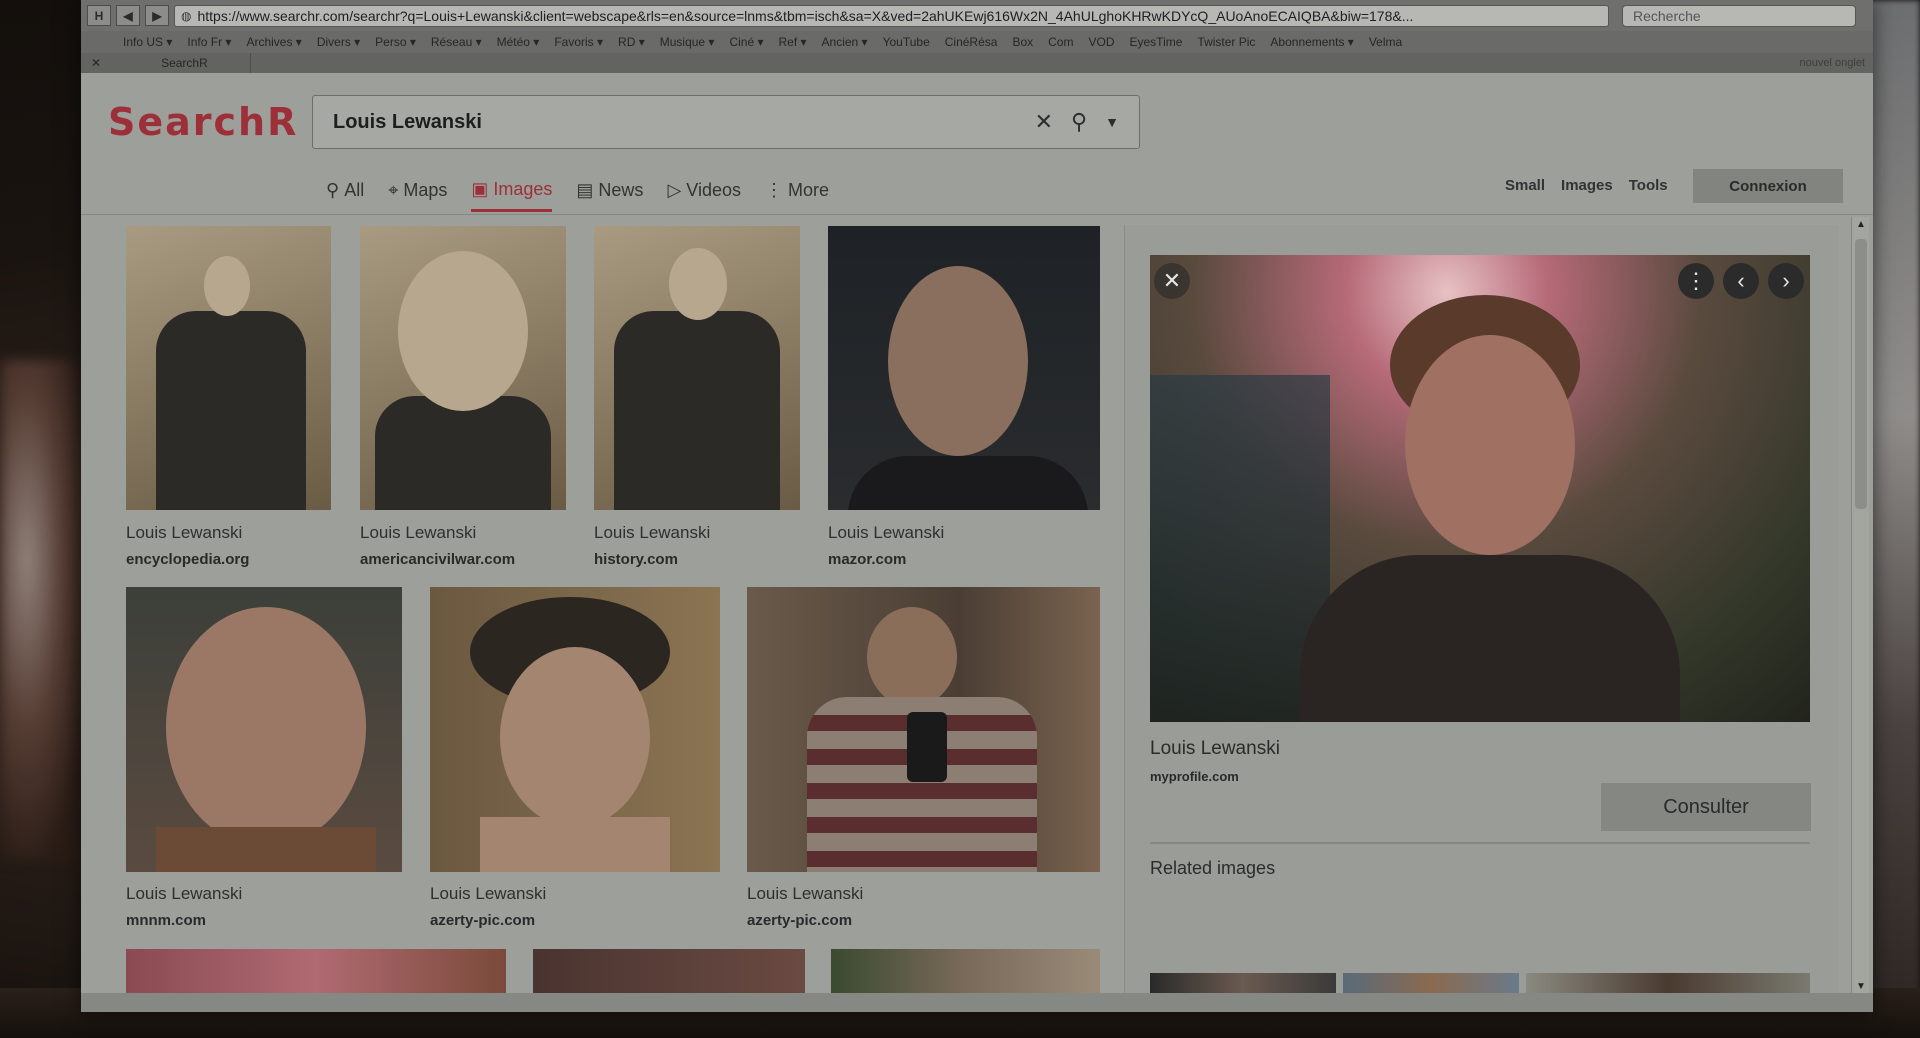  Describe the element at coordinates (1861, 986) in the screenshot. I see `scroll-down-arrow-icon: ▼` at that location.